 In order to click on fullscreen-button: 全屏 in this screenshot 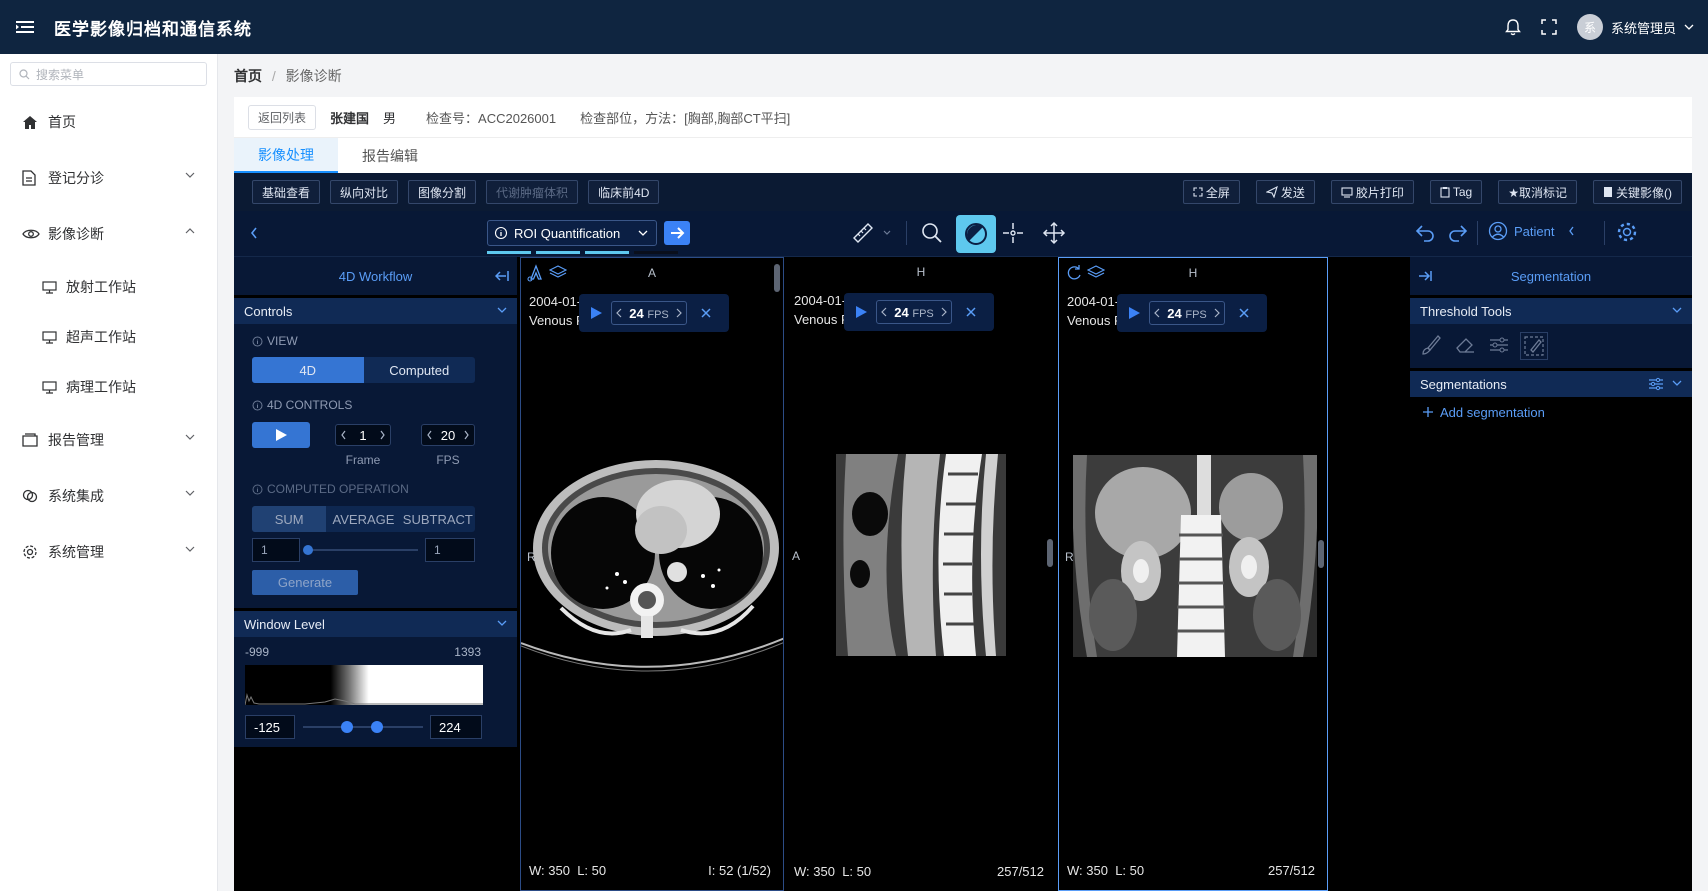, I will do `click(1211, 192)`.